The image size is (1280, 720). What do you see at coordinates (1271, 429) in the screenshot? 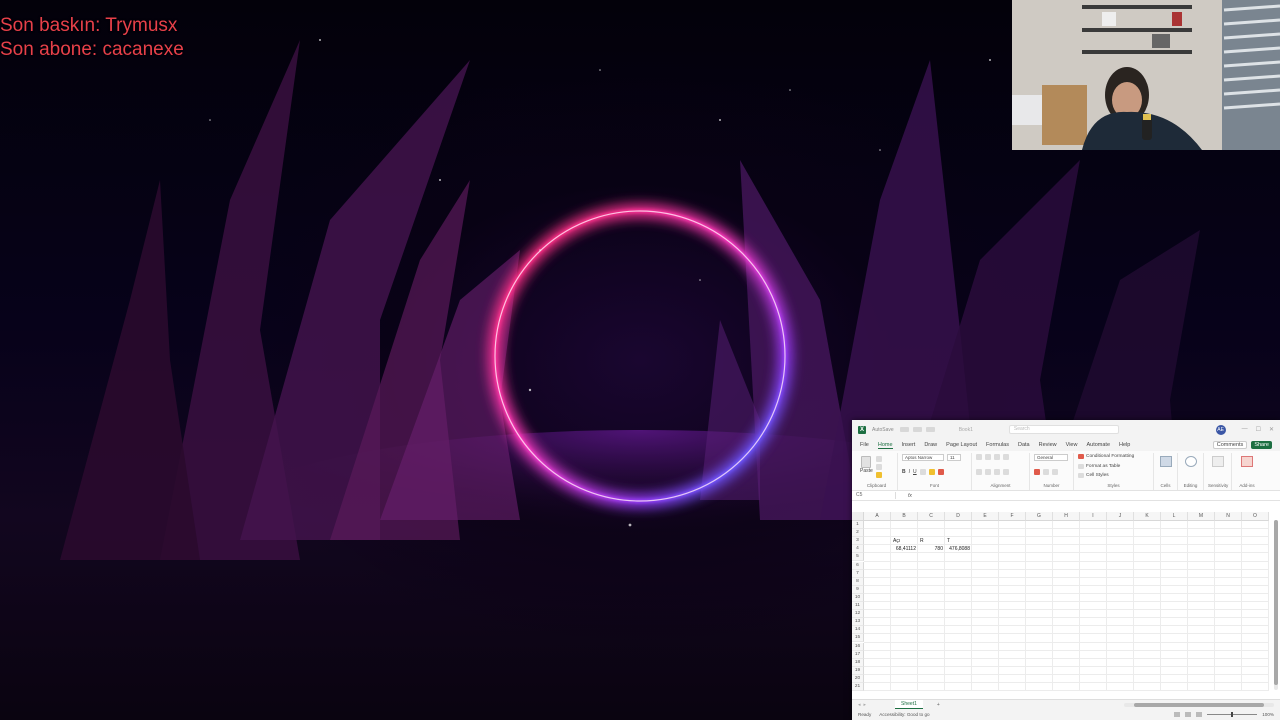
I see `close-icon: ✕` at bounding box center [1271, 429].